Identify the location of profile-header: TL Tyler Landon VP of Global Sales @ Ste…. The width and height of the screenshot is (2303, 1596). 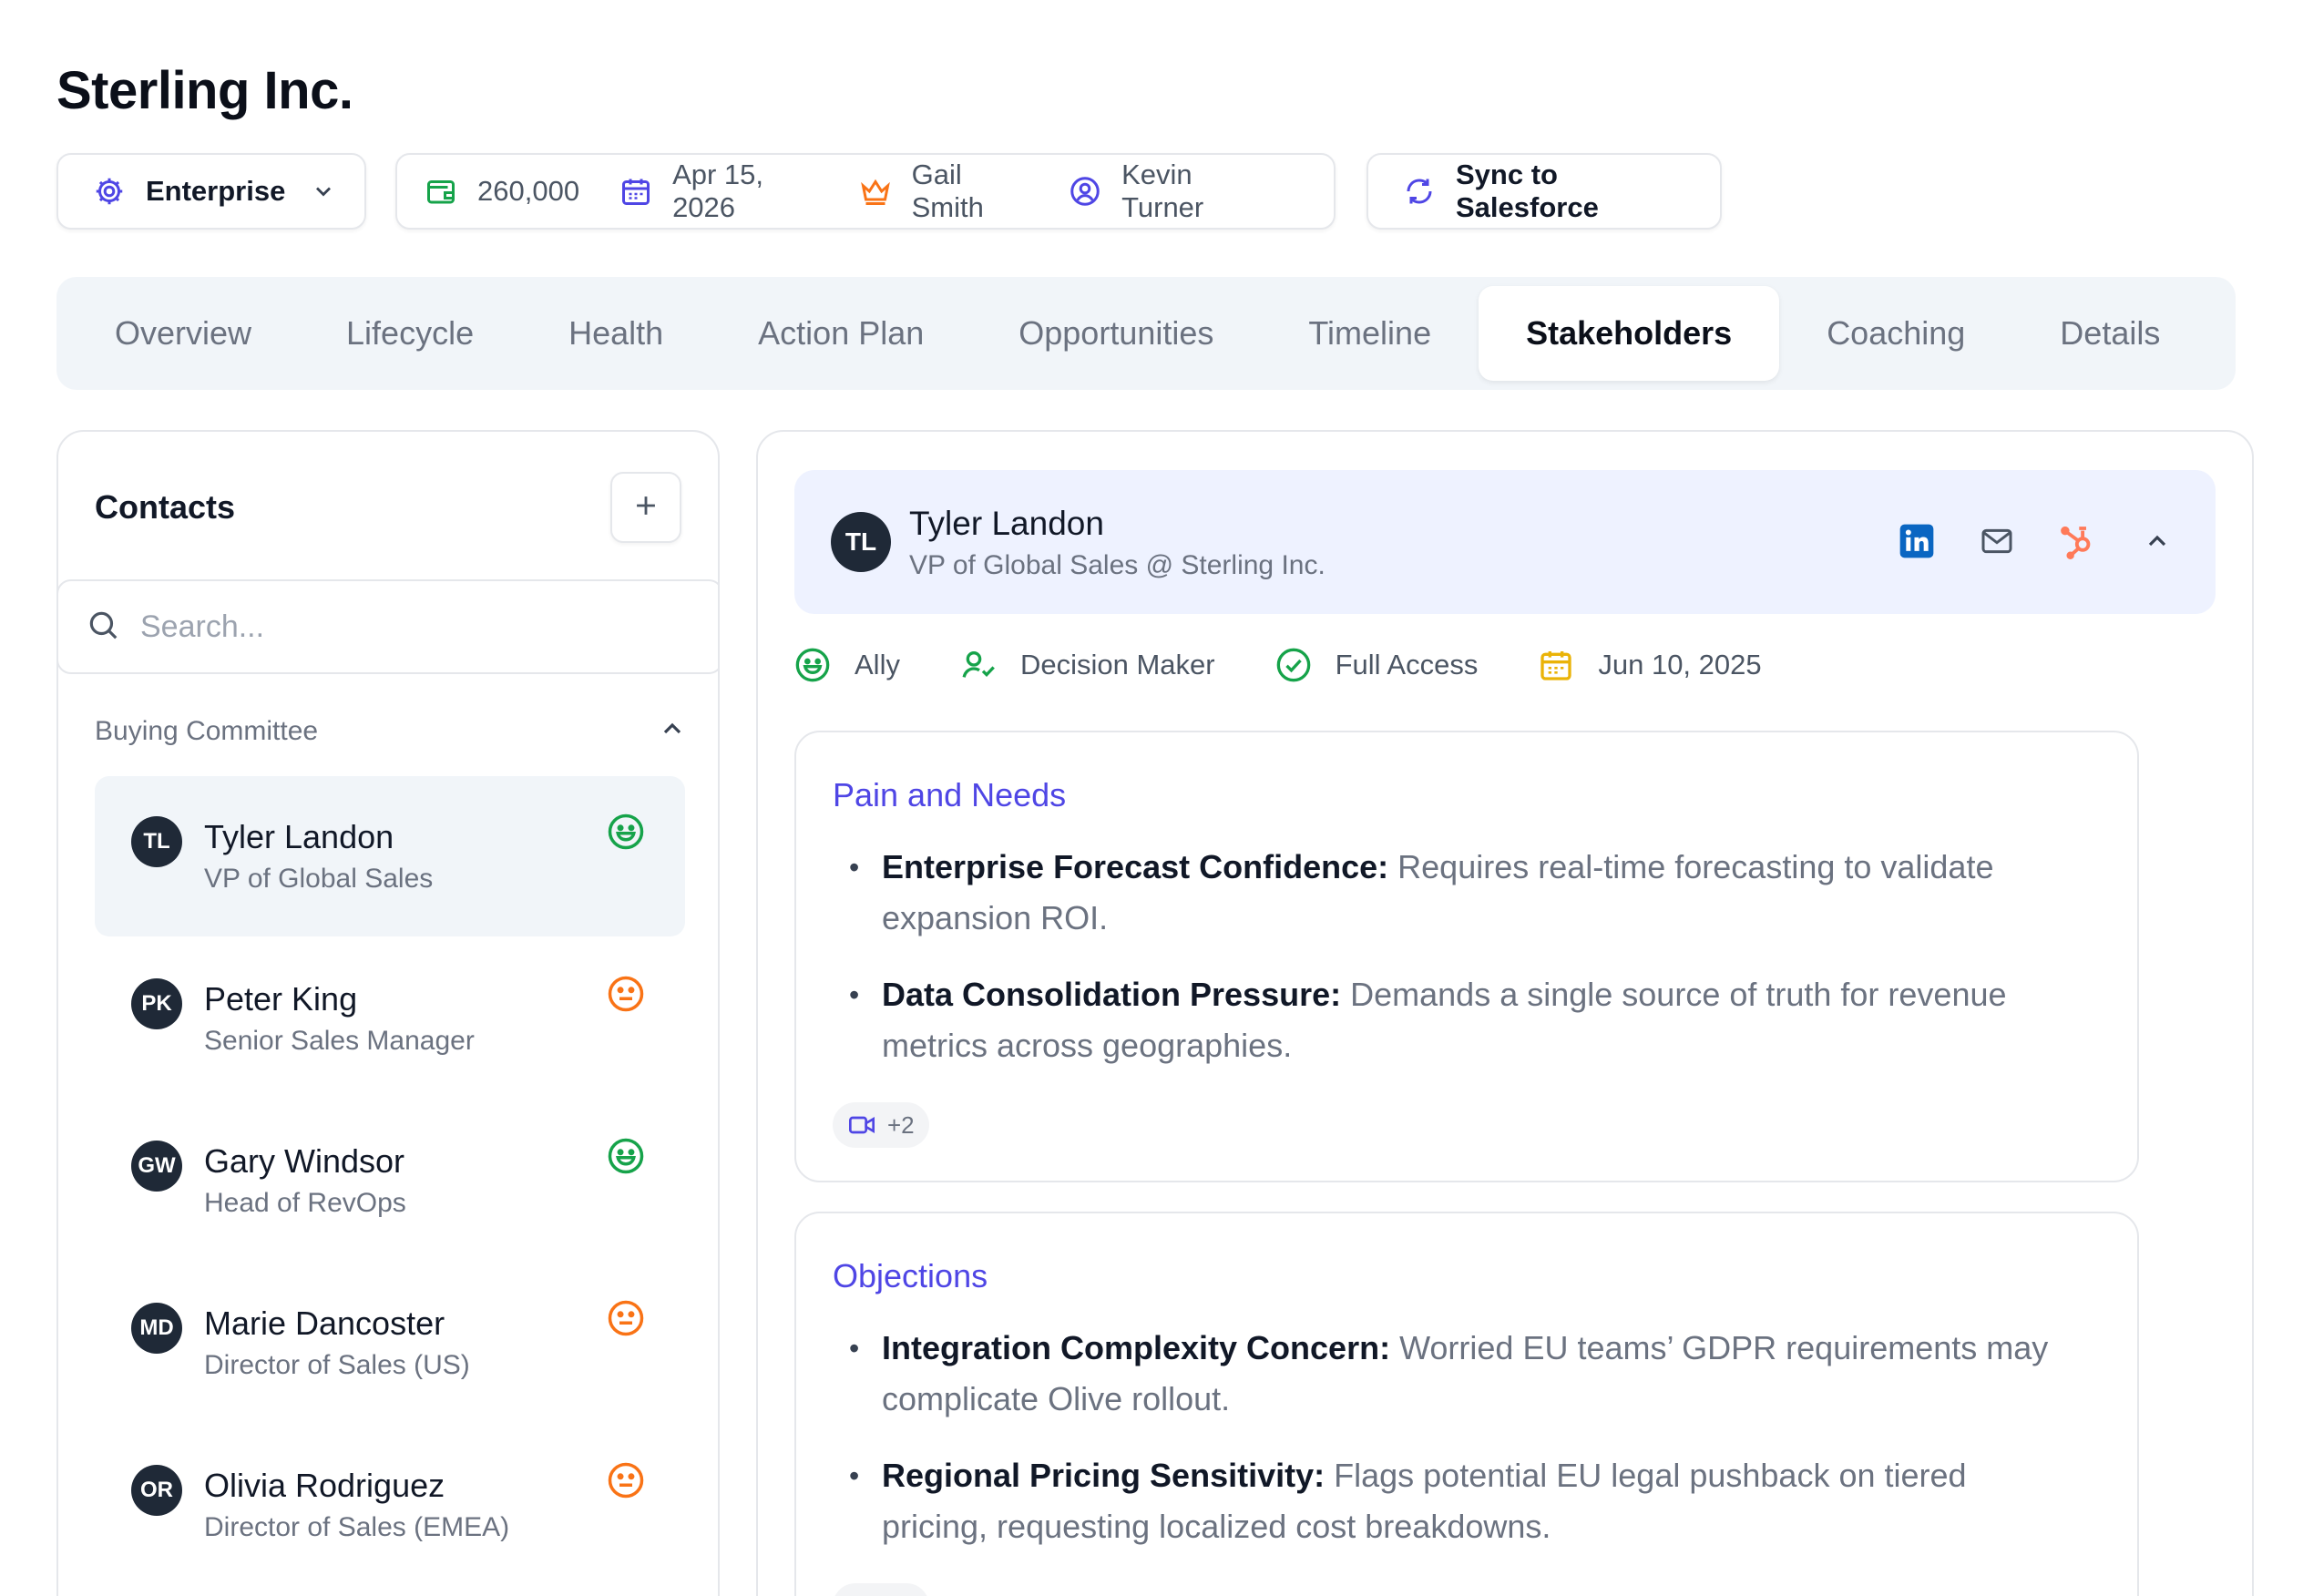
(1505, 542).